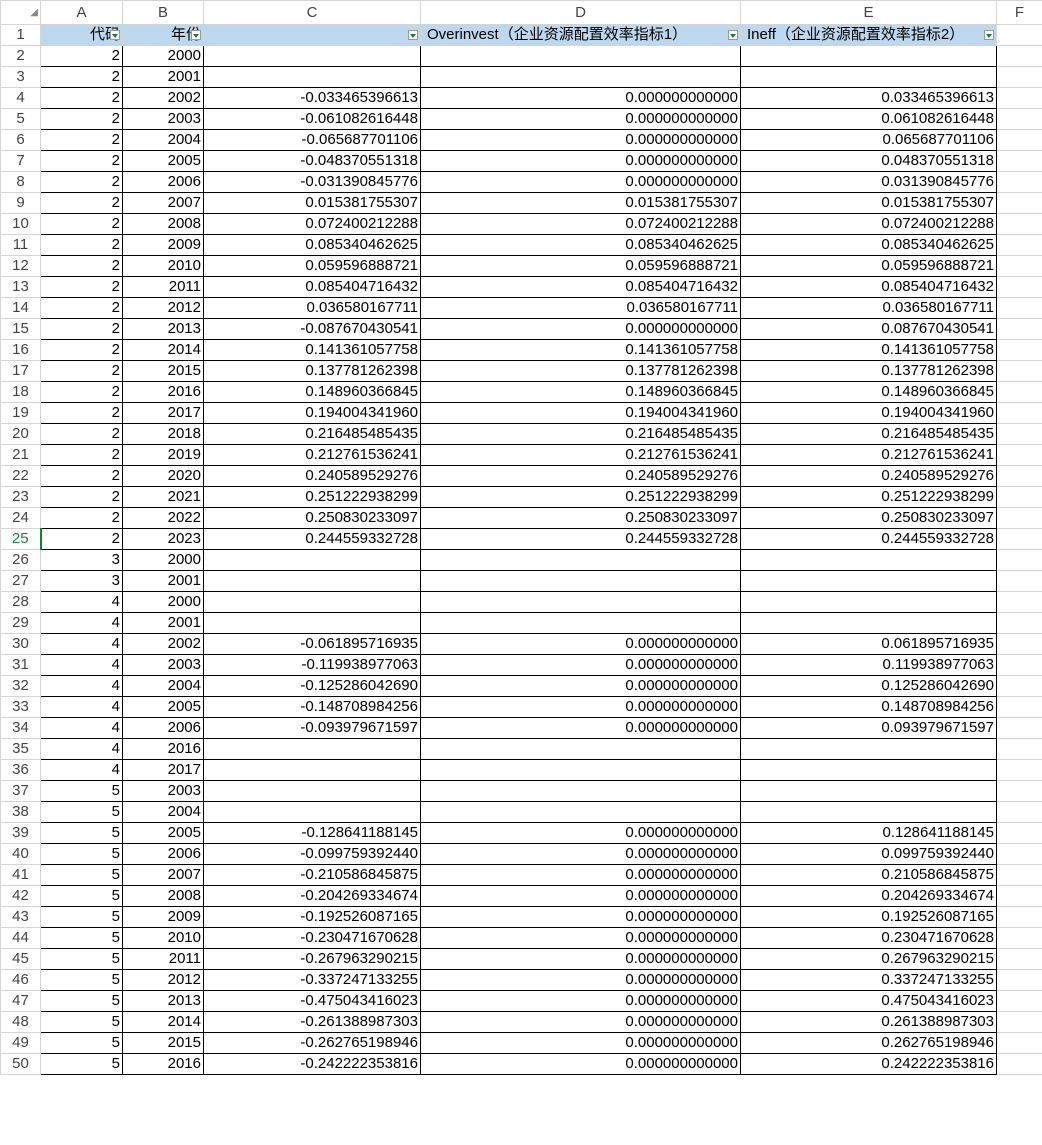 This screenshot has height=1145, width=1042. I want to click on row-header: 18, so click(20, 392).